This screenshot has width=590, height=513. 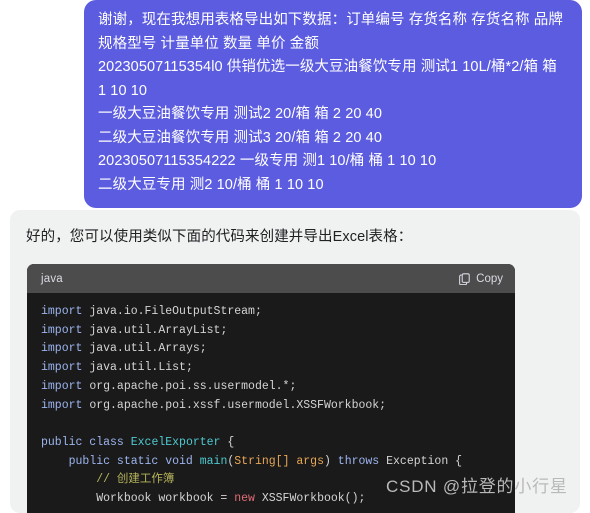 What do you see at coordinates (108, 480) in the screenshot?
I see `code-line: // 创建工作簿` at bounding box center [108, 480].